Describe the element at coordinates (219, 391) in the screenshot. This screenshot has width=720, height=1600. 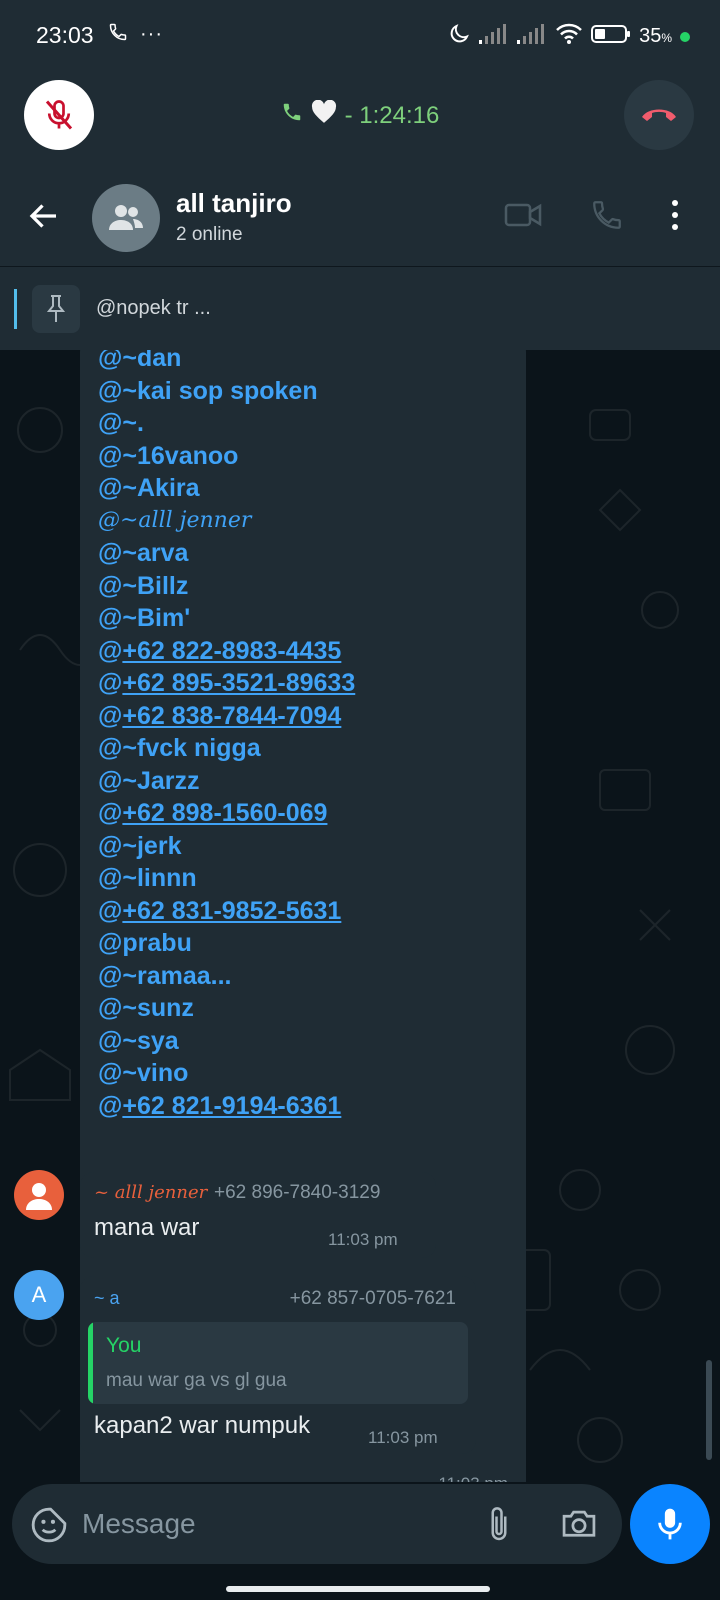
I see `mention-name: ~kai sop spoken` at that location.